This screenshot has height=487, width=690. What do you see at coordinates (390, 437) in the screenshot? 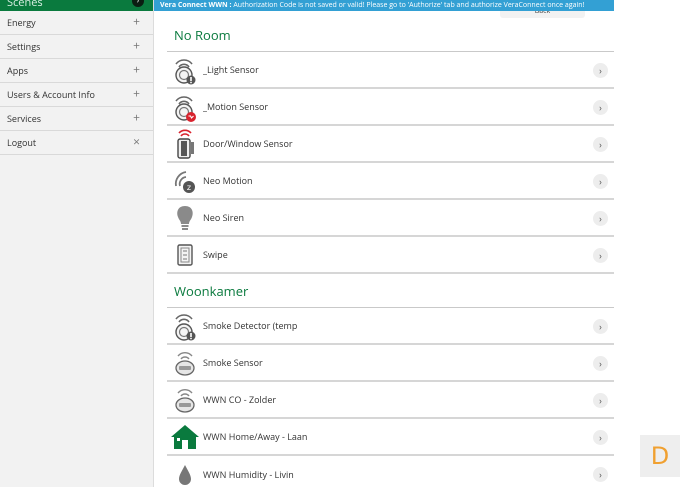
I see `device-row-home-away: WWN Home/Away - Laan ›` at bounding box center [390, 437].